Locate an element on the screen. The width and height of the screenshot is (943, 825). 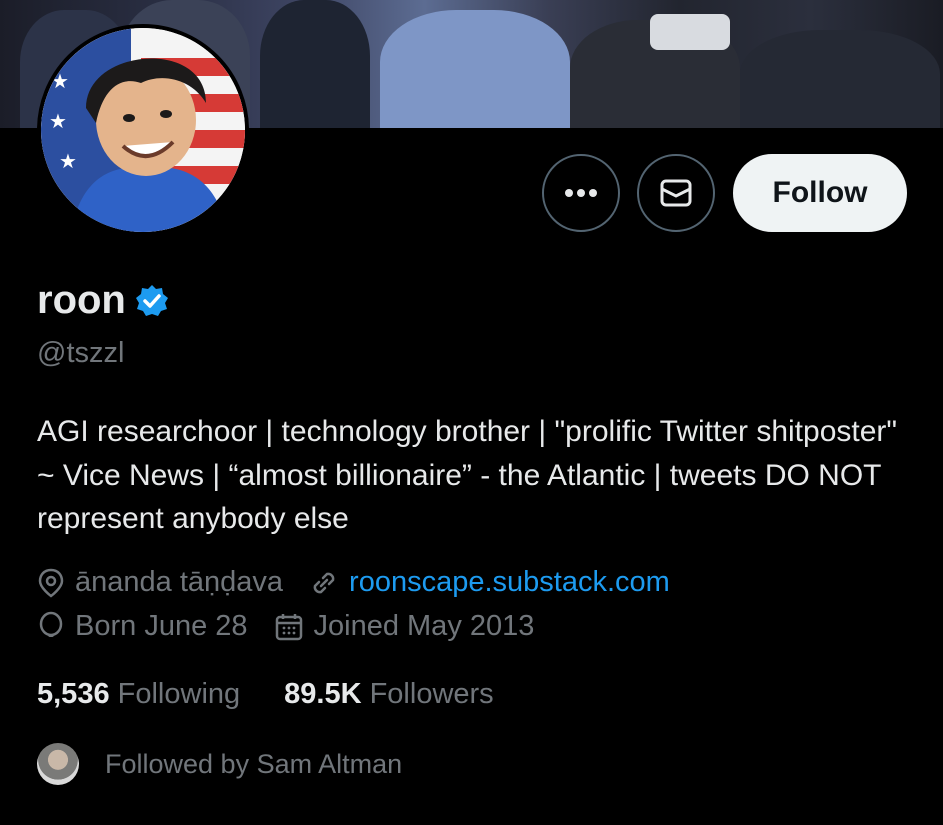
link-icon is located at coordinates (324, 582).